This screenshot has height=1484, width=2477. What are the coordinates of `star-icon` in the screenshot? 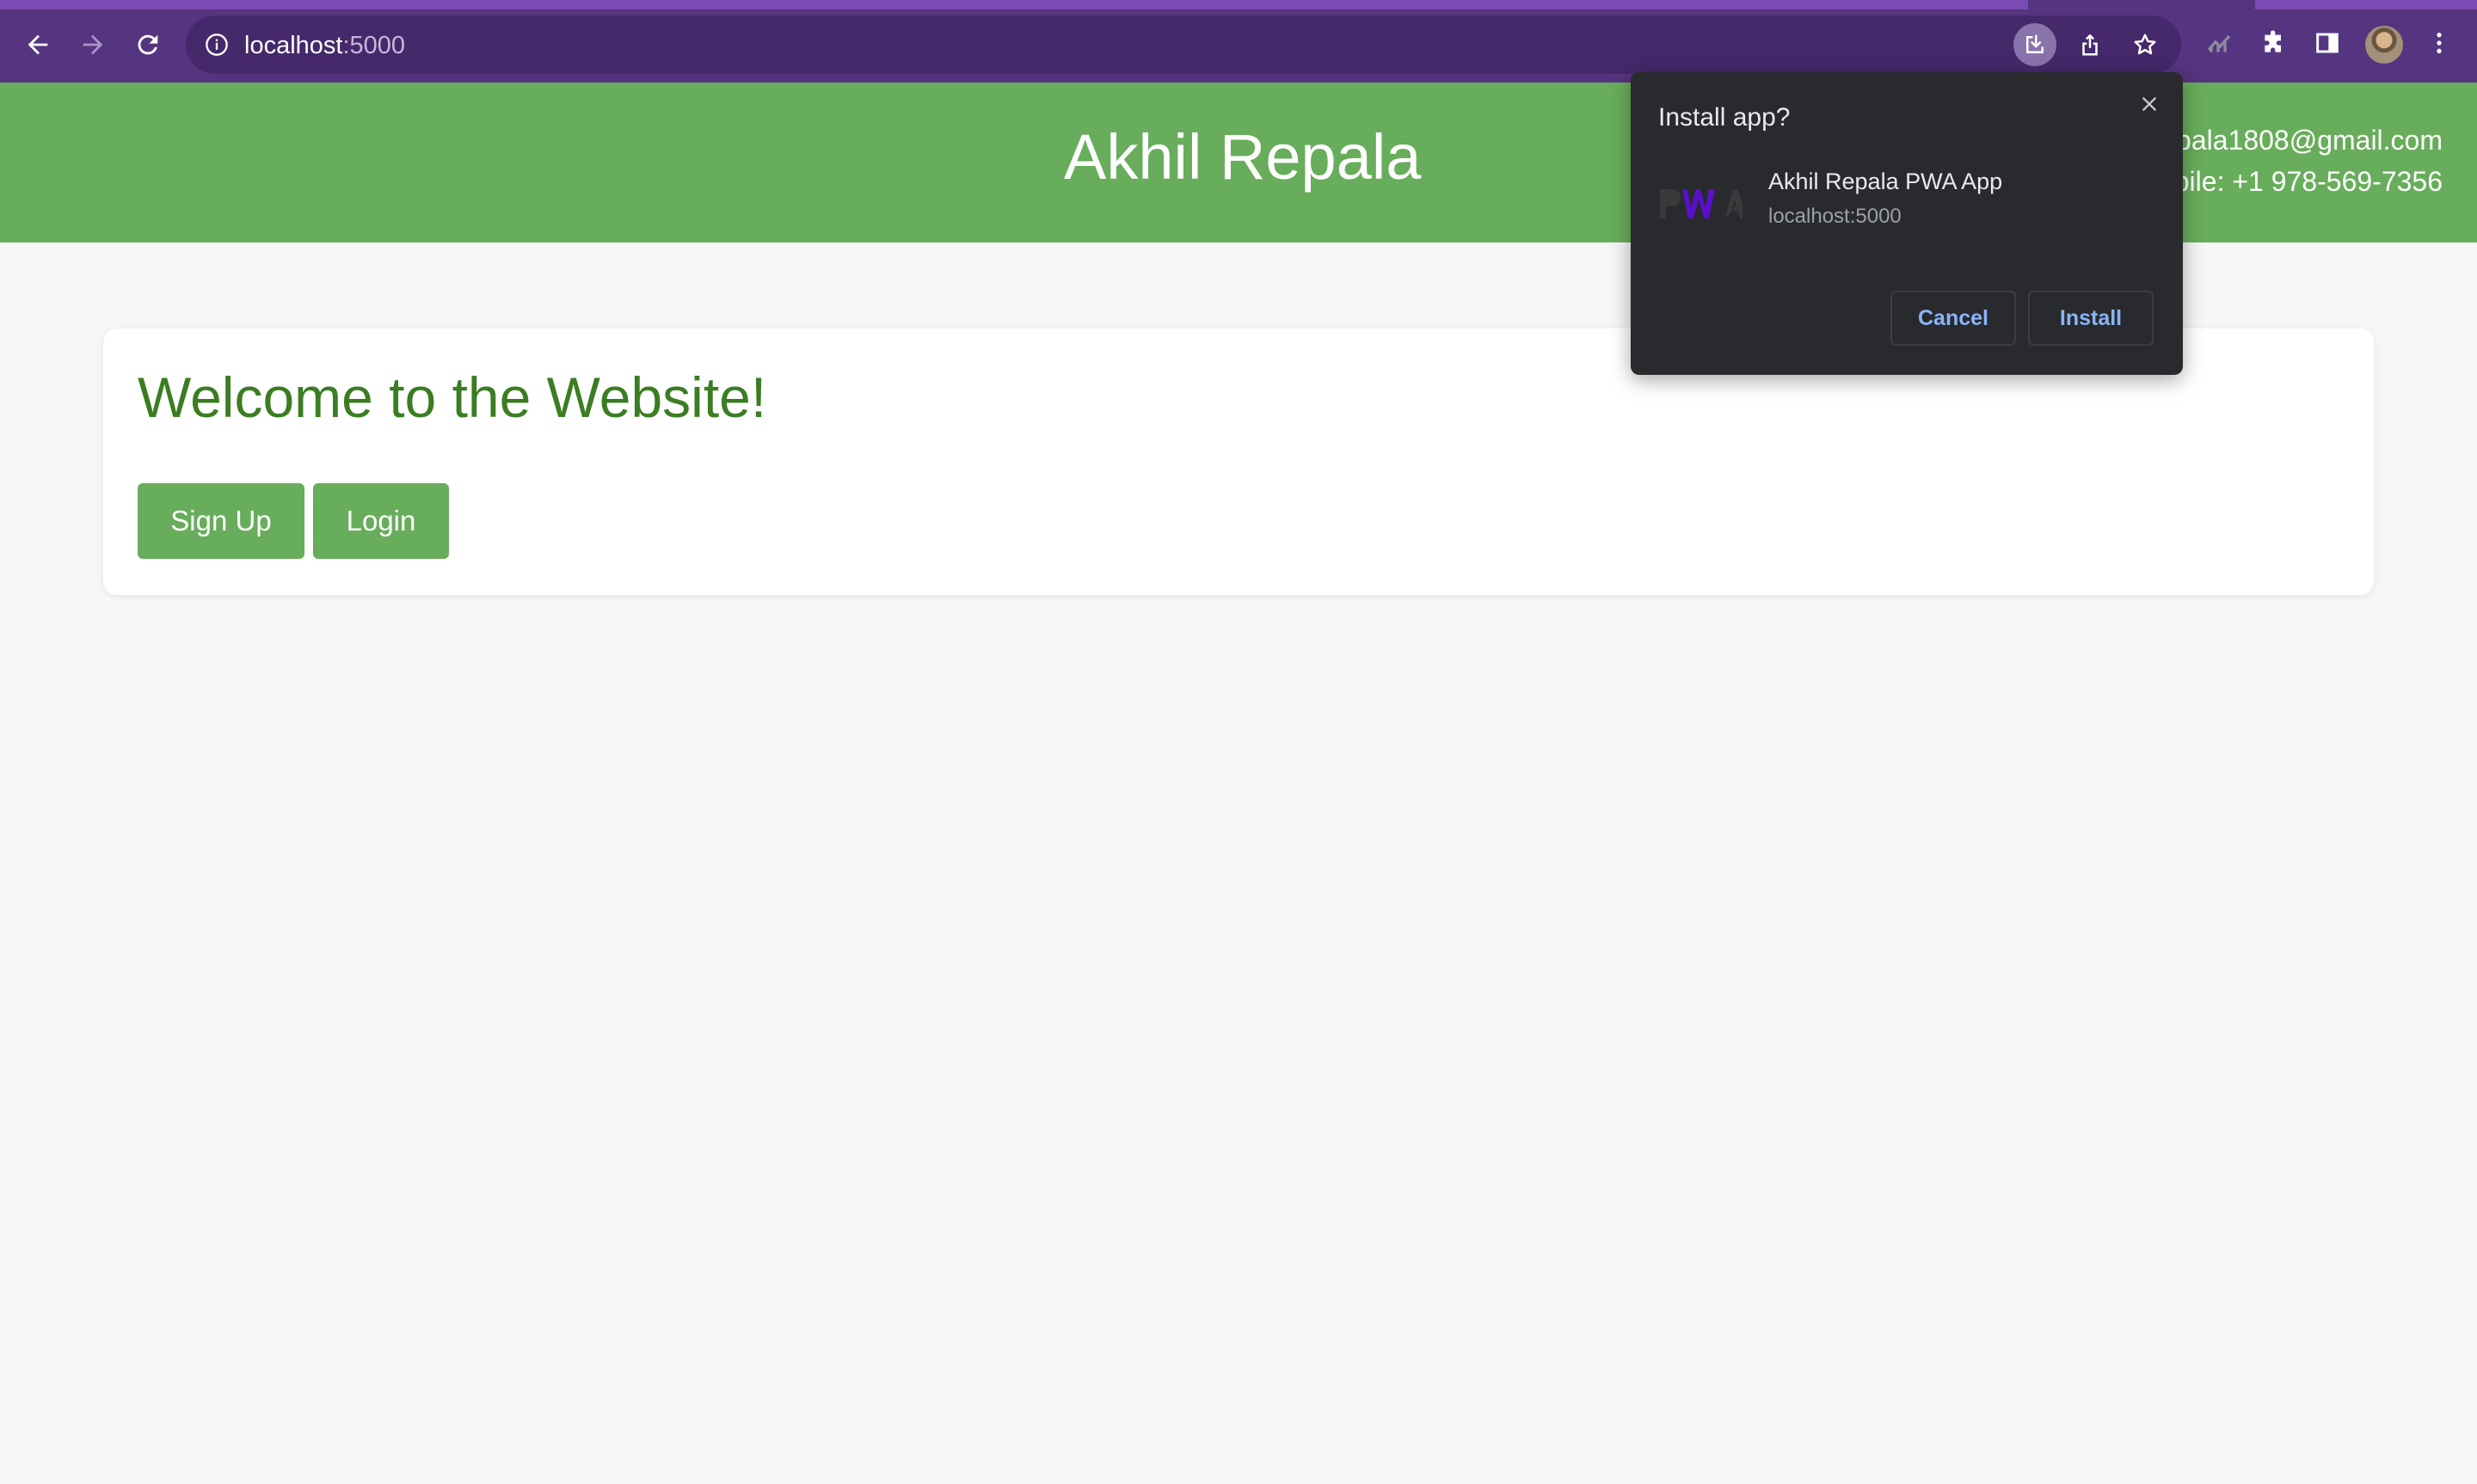 It's located at (2145, 44).